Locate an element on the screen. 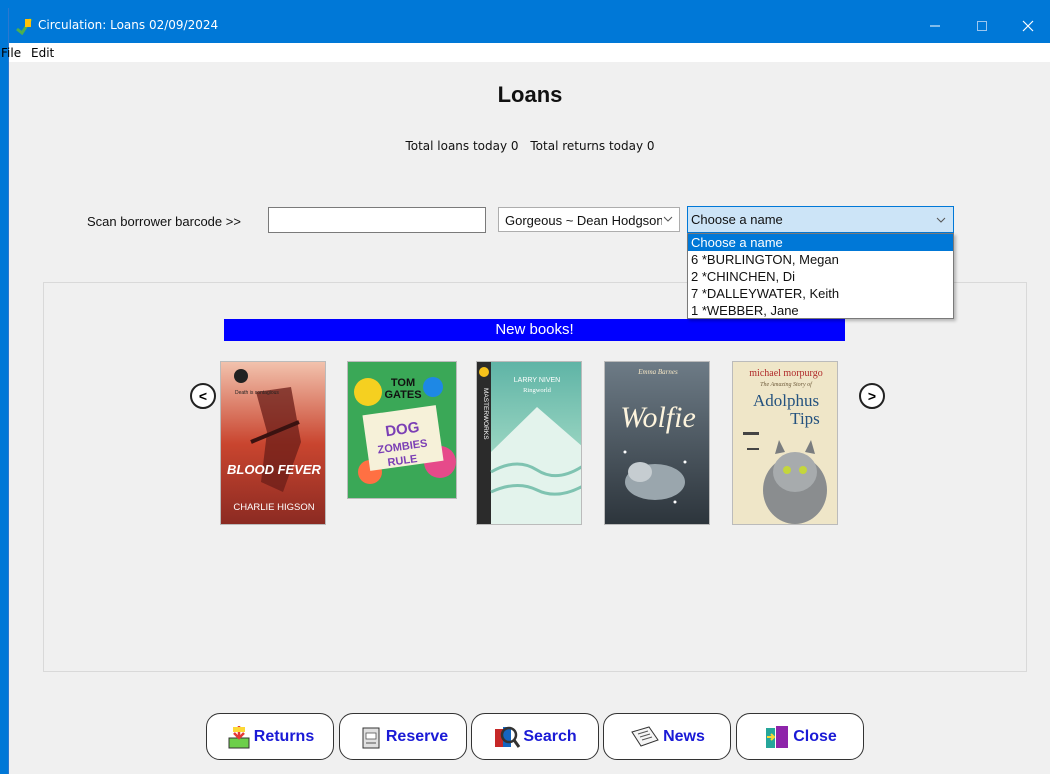 Image resolution: width=1050 pixels, height=774 pixels. book-select-value: Gorgeous ~ Dean Hodgson is located at coordinates (584, 220).